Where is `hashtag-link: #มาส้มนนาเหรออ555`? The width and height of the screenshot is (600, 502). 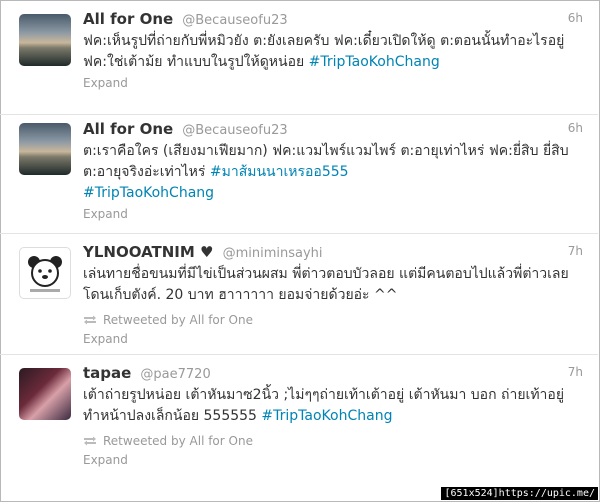 hashtag-link: #มาส้มนนาเหรออ555 is located at coordinates (279, 172).